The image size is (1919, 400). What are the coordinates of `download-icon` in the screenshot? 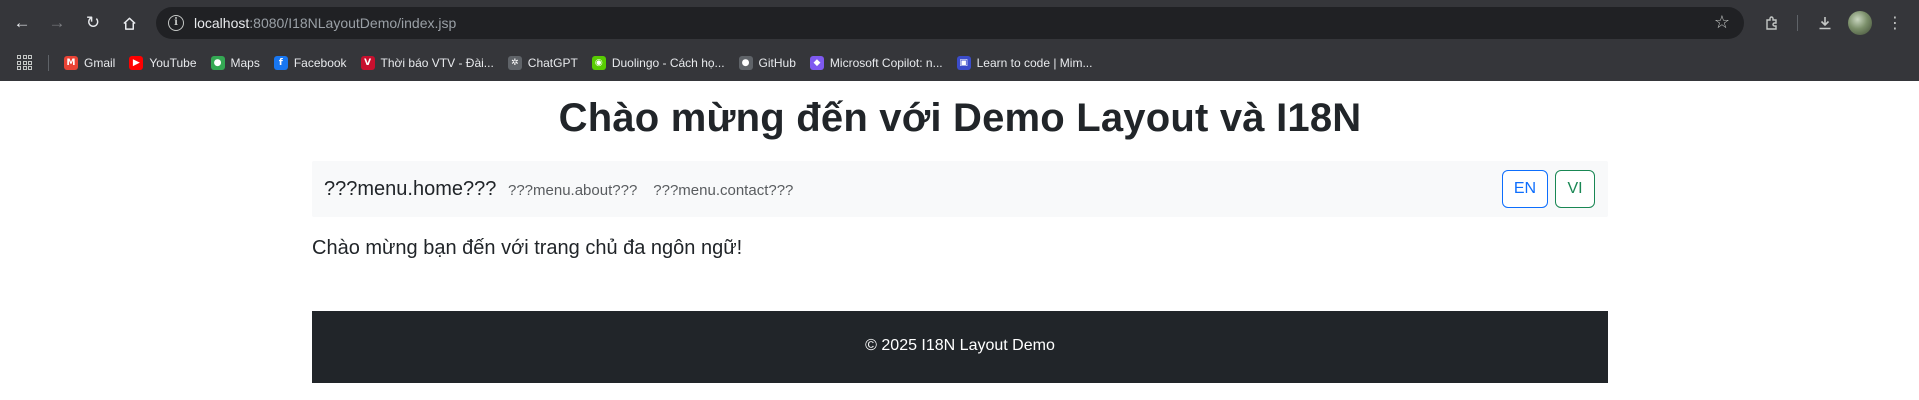 It's located at (1825, 23).